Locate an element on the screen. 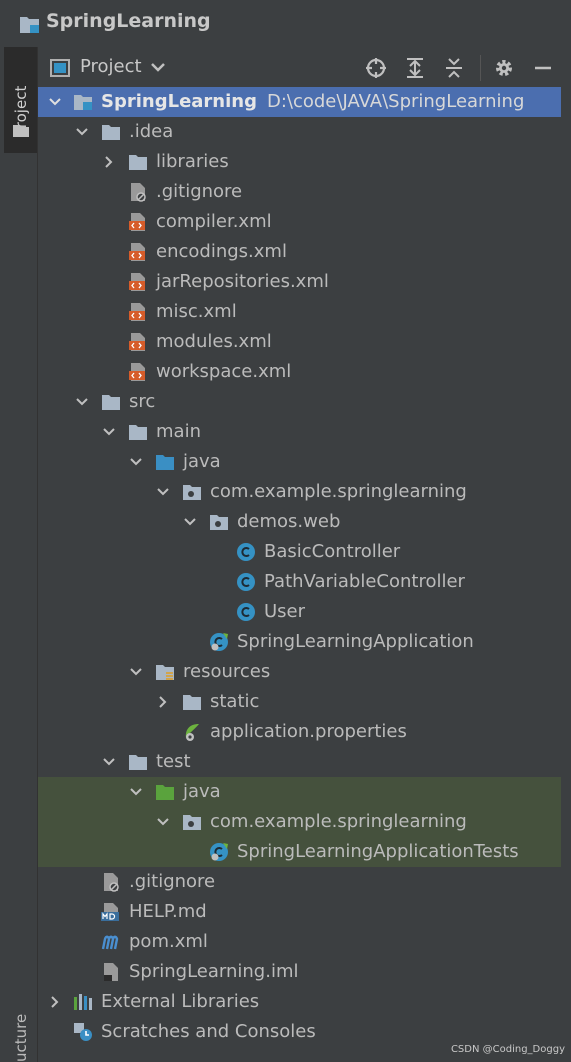 This screenshot has height=1062, width=571. tree-label: libraries is located at coordinates (192, 161).